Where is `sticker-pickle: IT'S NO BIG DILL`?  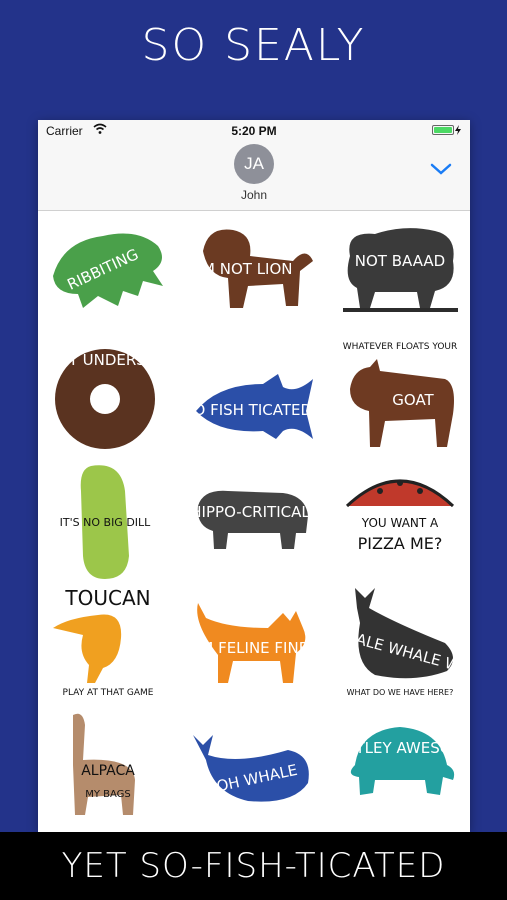 sticker-pickle: IT'S NO BIG DILL is located at coordinates (108, 521).